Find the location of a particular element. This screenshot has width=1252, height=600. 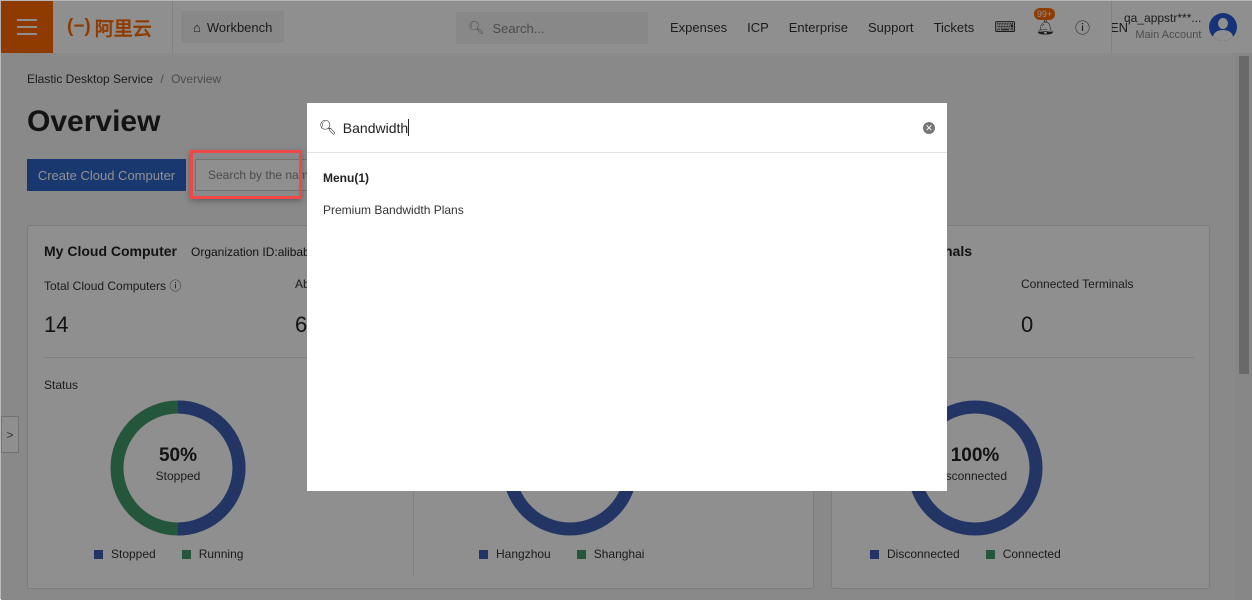

clear-icon: ✕ is located at coordinates (929, 128).